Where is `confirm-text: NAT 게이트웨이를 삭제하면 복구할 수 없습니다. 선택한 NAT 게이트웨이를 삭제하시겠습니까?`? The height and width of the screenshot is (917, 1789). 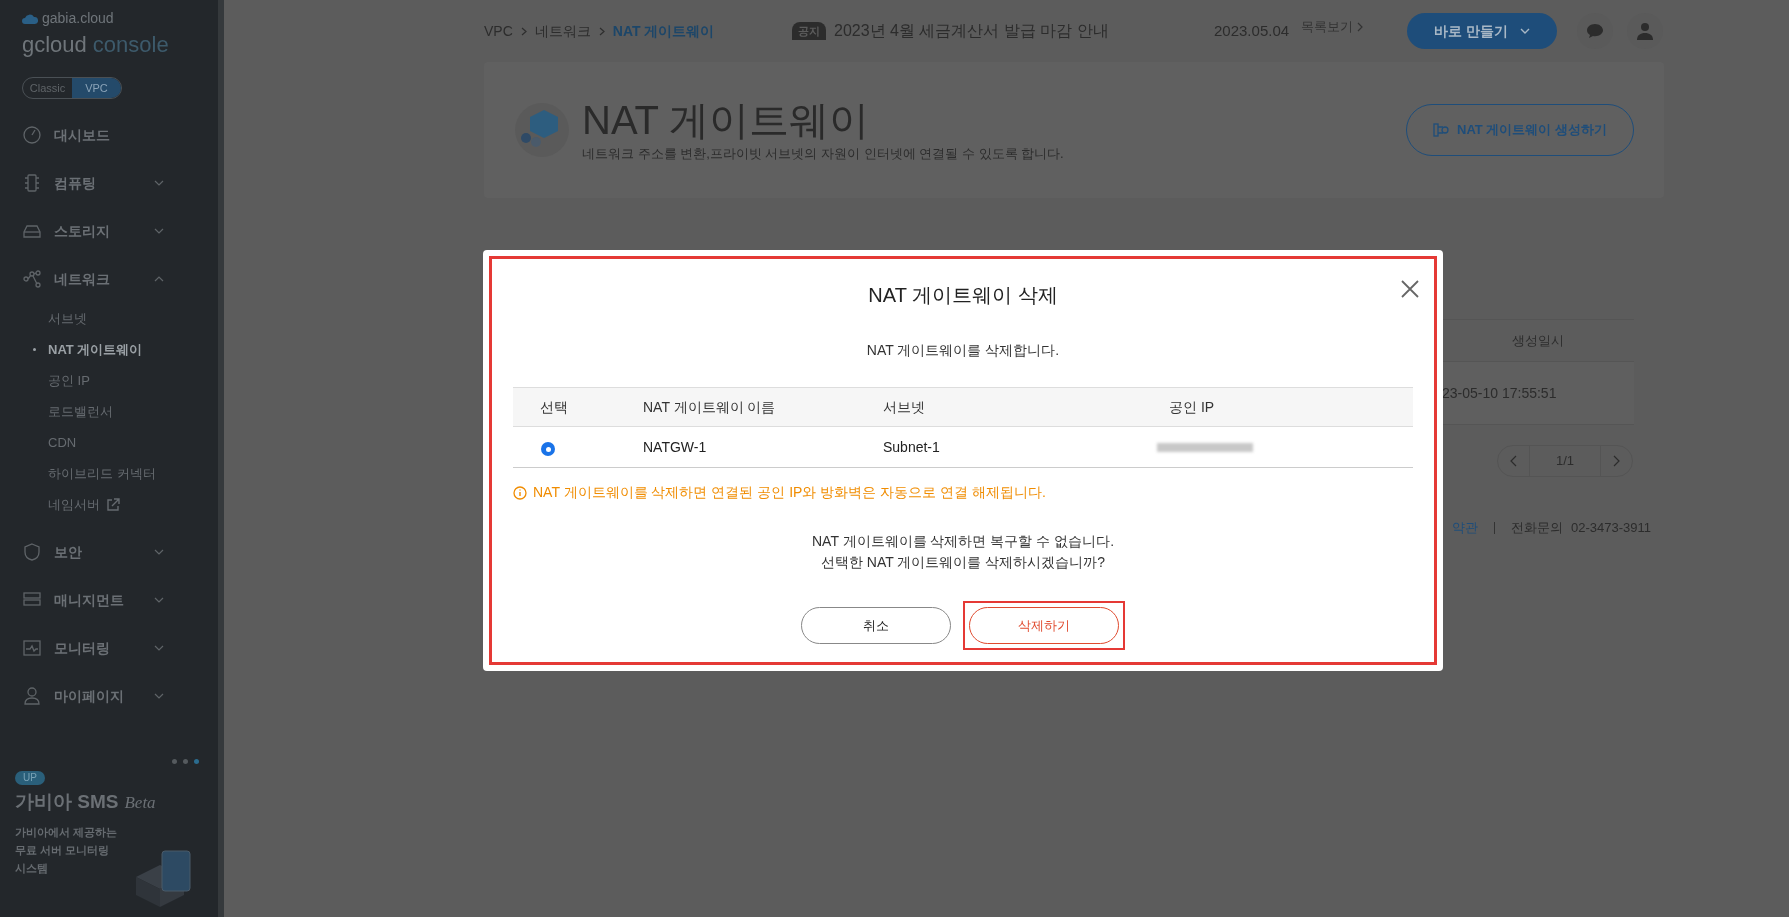 confirm-text: NAT 게이트웨이를 삭제하면 복구할 수 없습니다. 선택한 NAT 게이트웨이를 삭제하시겠습니까? is located at coordinates (962, 552).